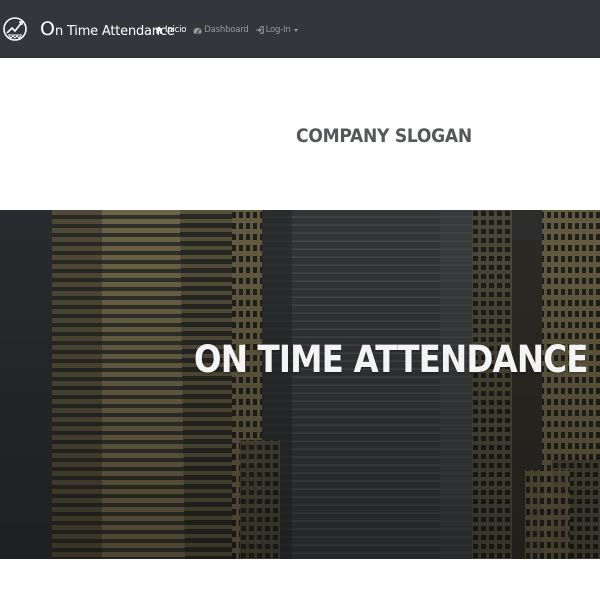 The width and height of the screenshot is (600, 600). I want to click on nav-item-login: Log-In, so click(277, 30).